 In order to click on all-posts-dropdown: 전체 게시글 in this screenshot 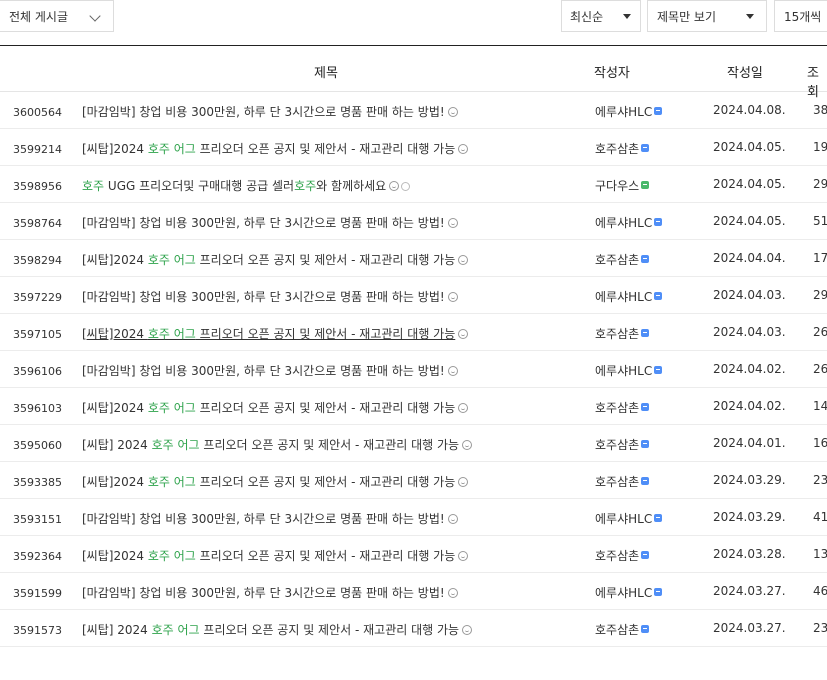, I will do `click(57, 16)`.